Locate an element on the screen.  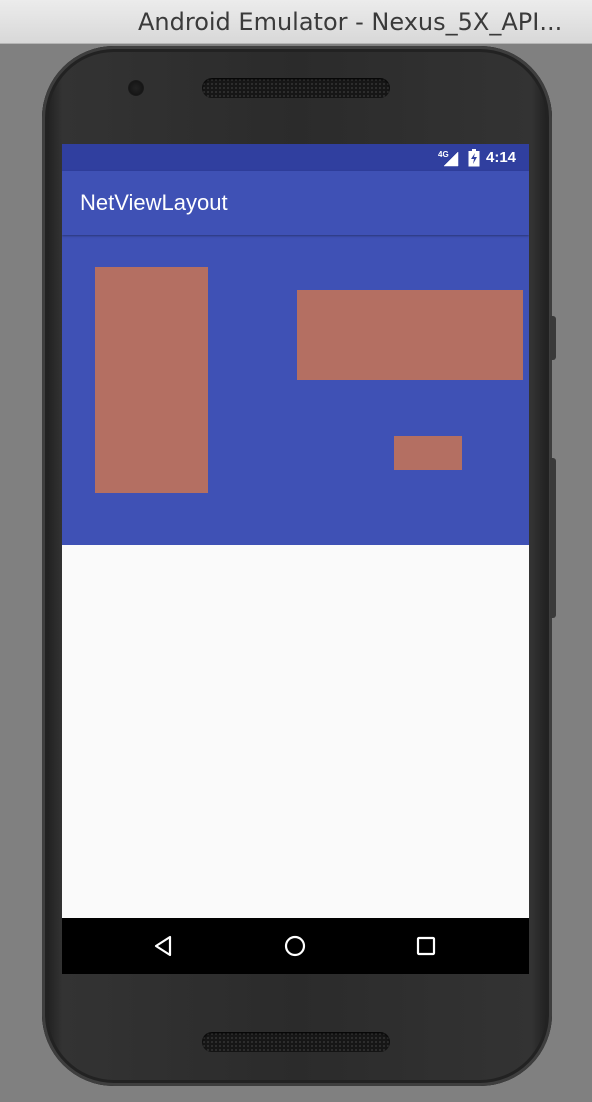
app-toolbar: NetViewLayout is located at coordinates (295, 203).